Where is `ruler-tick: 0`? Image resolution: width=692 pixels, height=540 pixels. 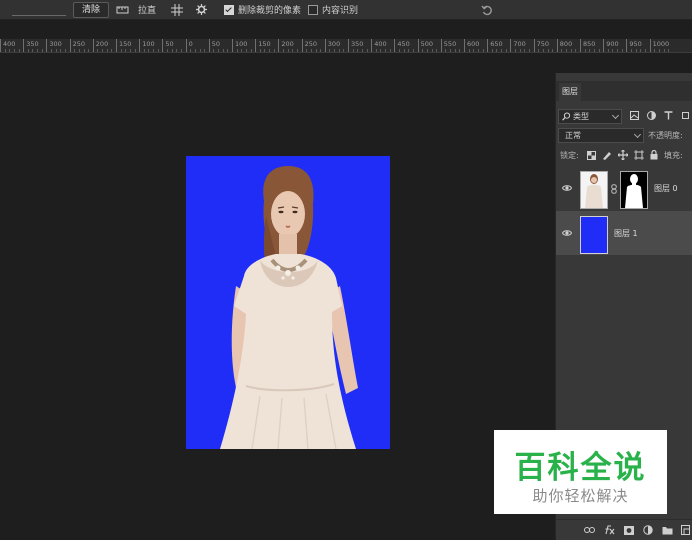 ruler-tick: 0 is located at coordinates (189, 45).